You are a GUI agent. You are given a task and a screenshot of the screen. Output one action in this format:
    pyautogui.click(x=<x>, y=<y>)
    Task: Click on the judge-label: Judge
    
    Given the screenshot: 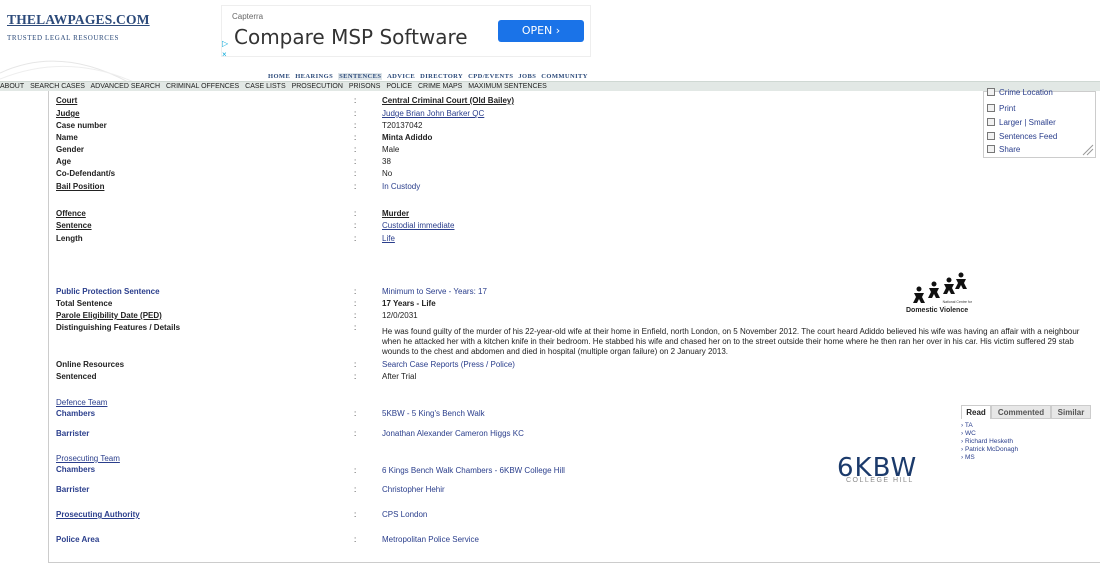 What is the action you would take?
    pyautogui.click(x=68, y=113)
    